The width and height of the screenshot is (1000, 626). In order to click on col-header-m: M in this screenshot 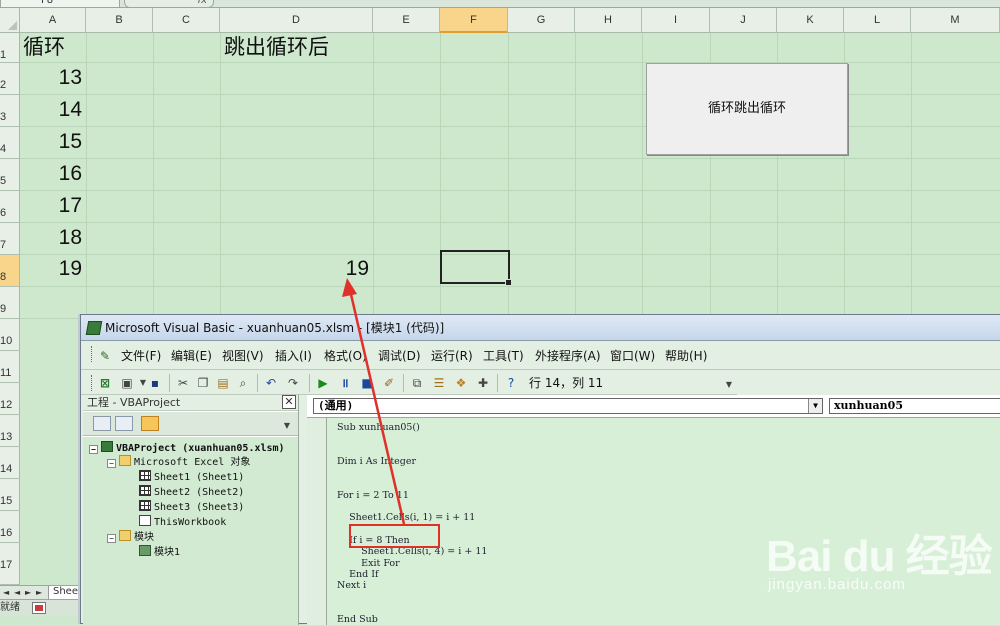, I will do `click(955, 20)`.